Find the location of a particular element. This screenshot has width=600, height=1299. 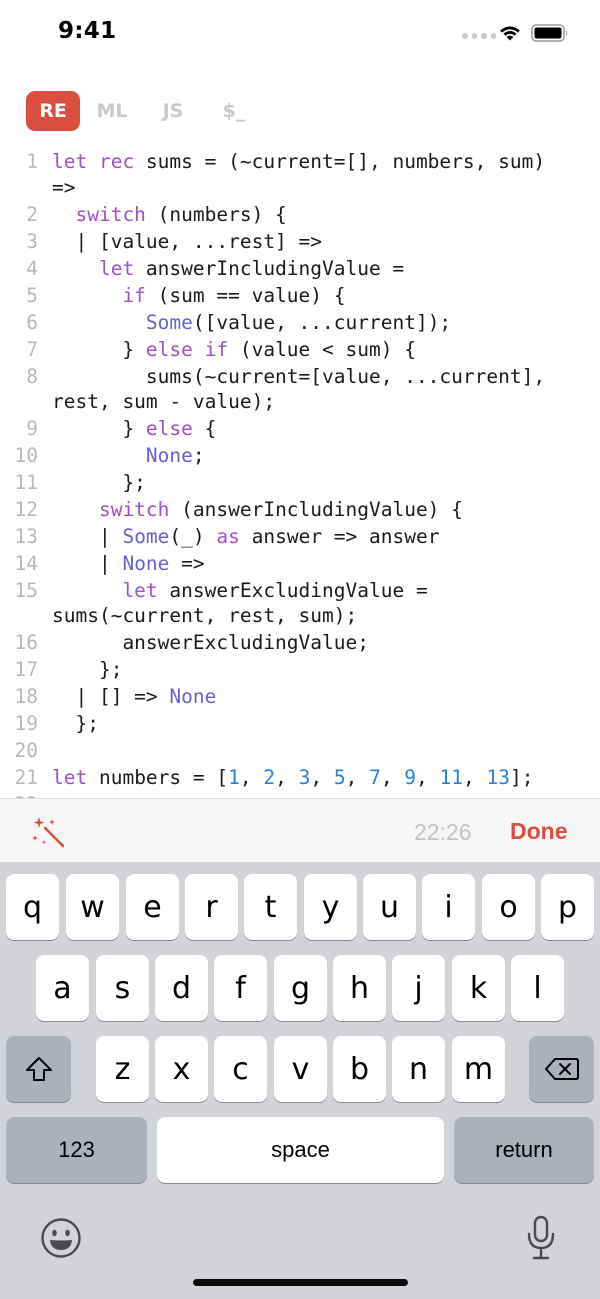

numbers-key: 123 is located at coordinates (76, 1150).